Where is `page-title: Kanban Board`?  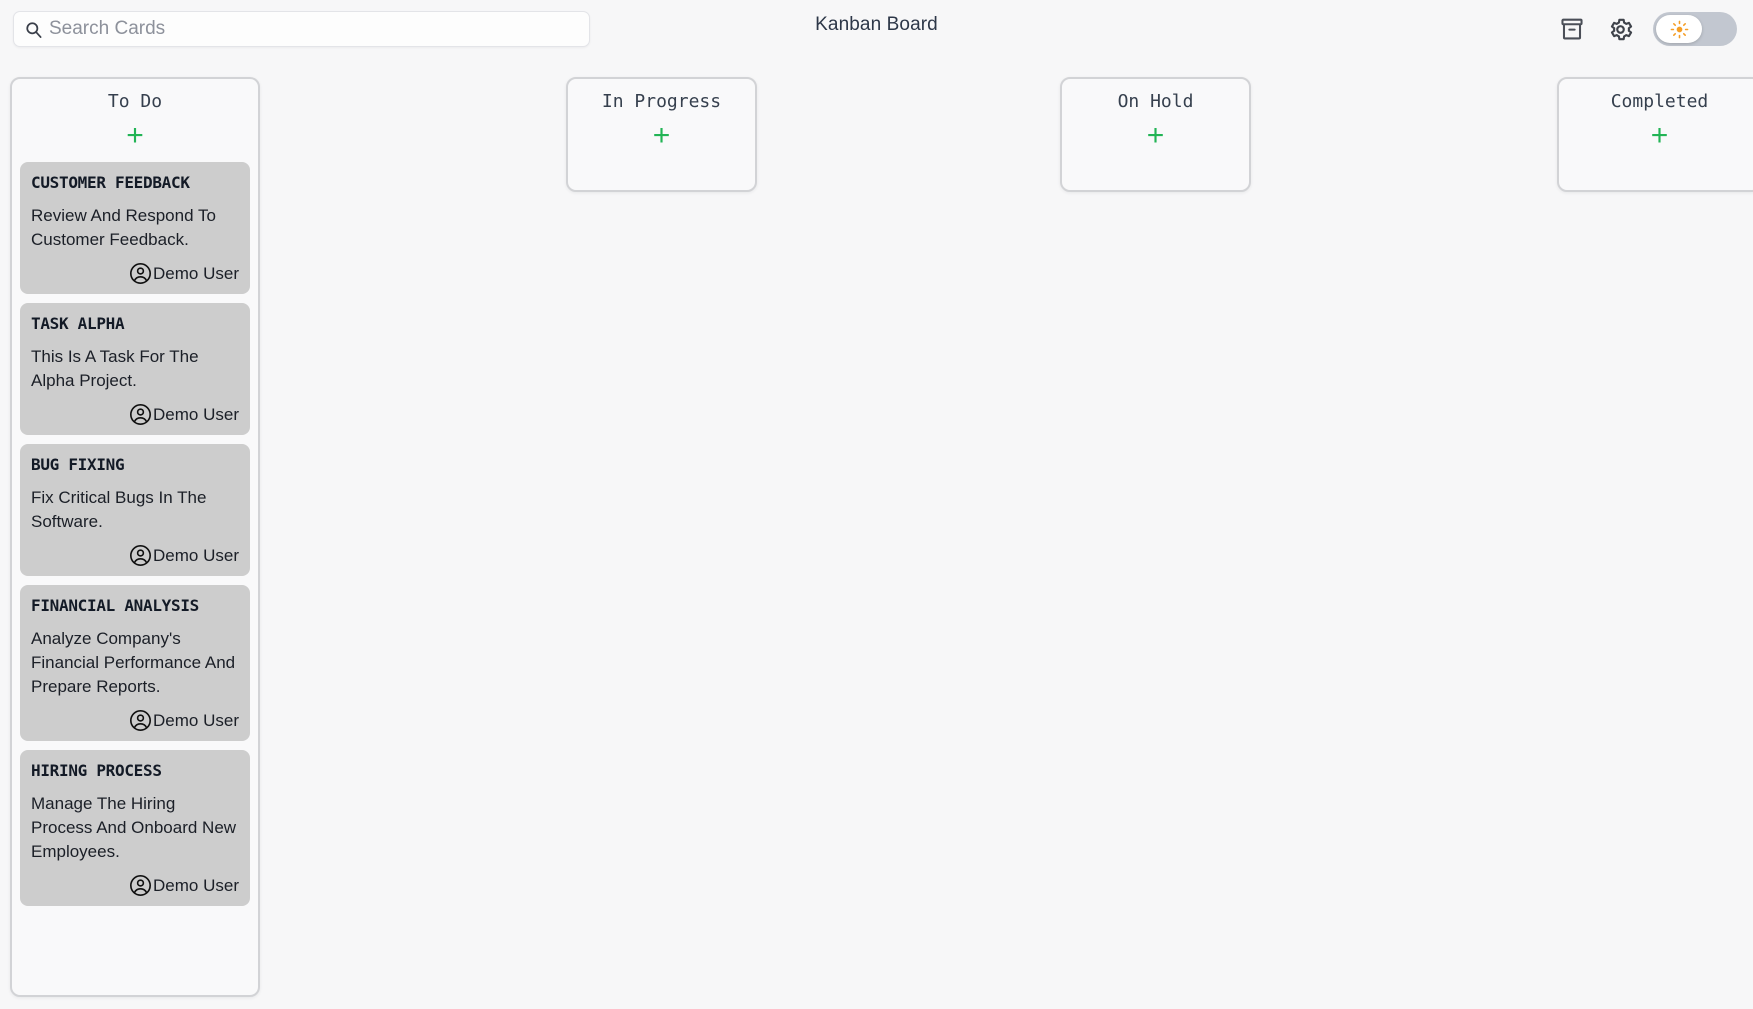
page-title: Kanban Board is located at coordinates (876, 24).